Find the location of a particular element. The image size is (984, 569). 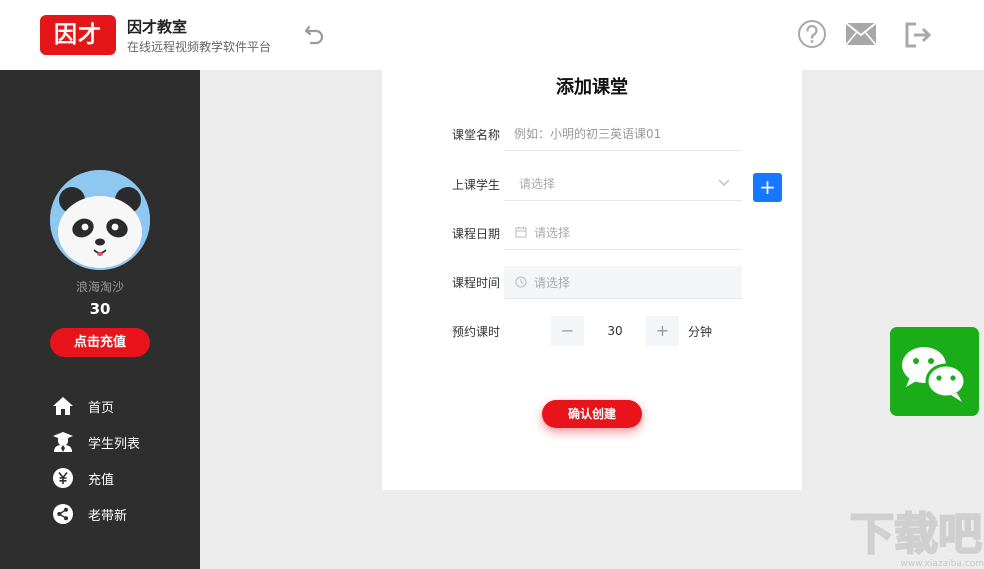

page-title: 添加课堂 is located at coordinates (592, 87).